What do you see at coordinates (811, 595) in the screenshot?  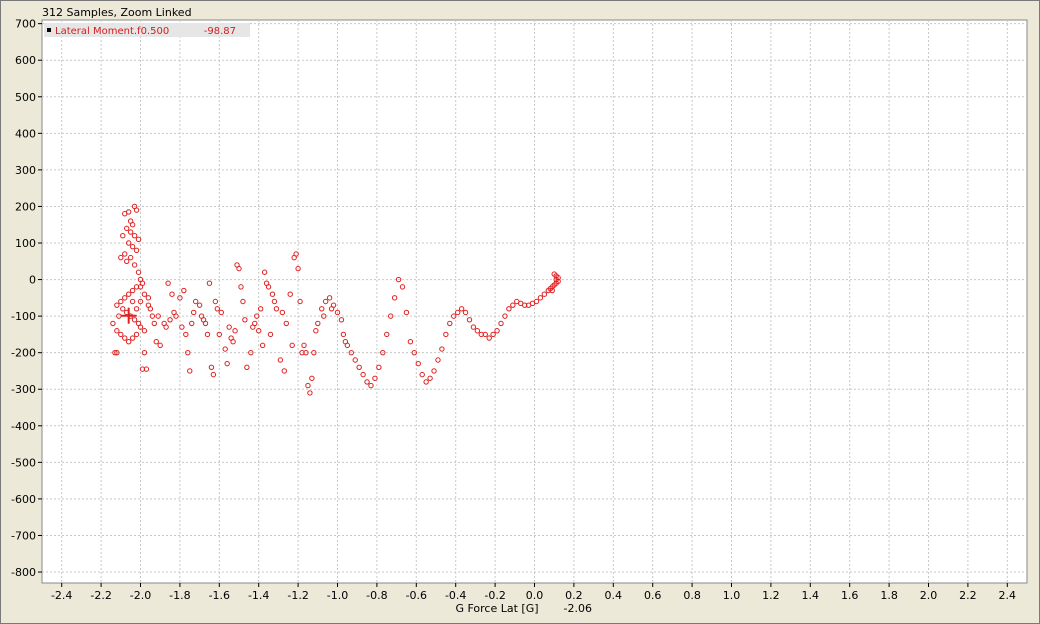 I see `x-tick-label: 1.4` at bounding box center [811, 595].